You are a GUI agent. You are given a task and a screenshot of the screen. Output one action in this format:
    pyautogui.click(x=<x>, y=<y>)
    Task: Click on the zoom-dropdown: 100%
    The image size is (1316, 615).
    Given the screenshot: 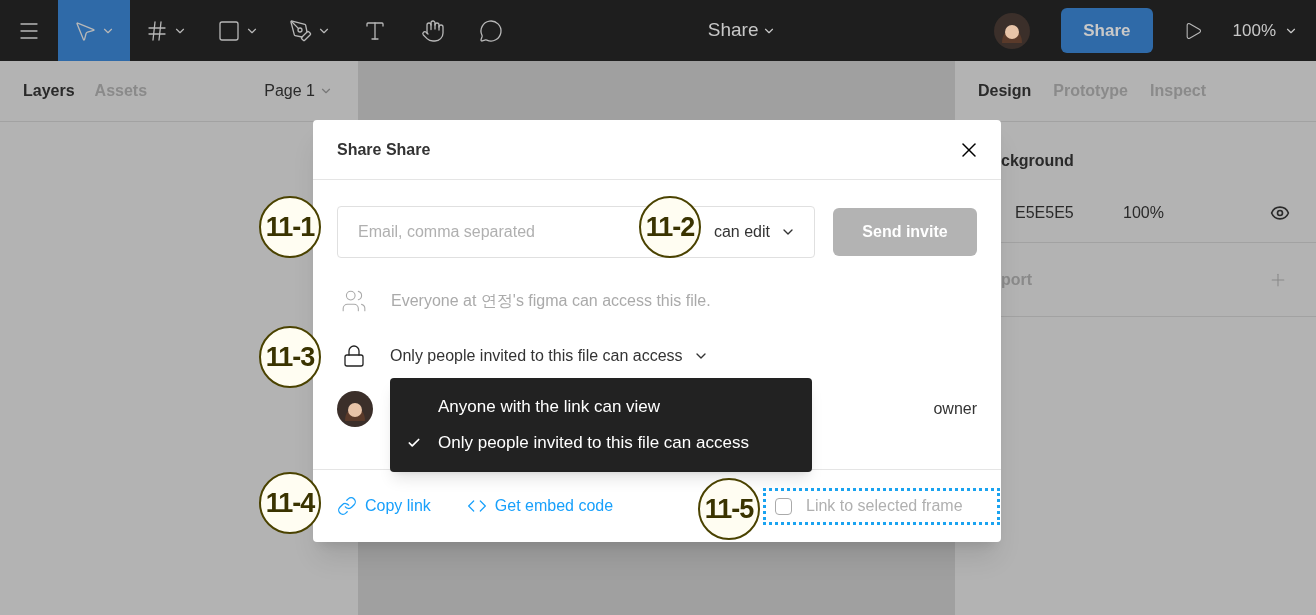 What is the action you would take?
    pyautogui.click(x=1265, y=30)
    